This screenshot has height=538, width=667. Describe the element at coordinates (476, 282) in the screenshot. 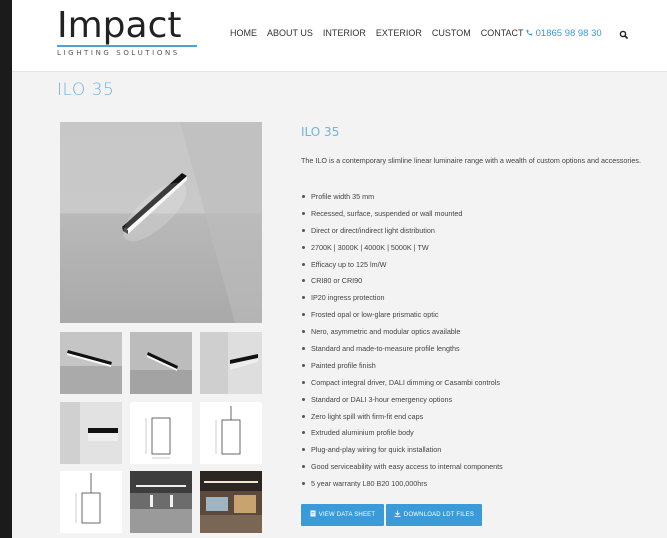

I see `feature-item: CRI80 or CRI90` at that location.